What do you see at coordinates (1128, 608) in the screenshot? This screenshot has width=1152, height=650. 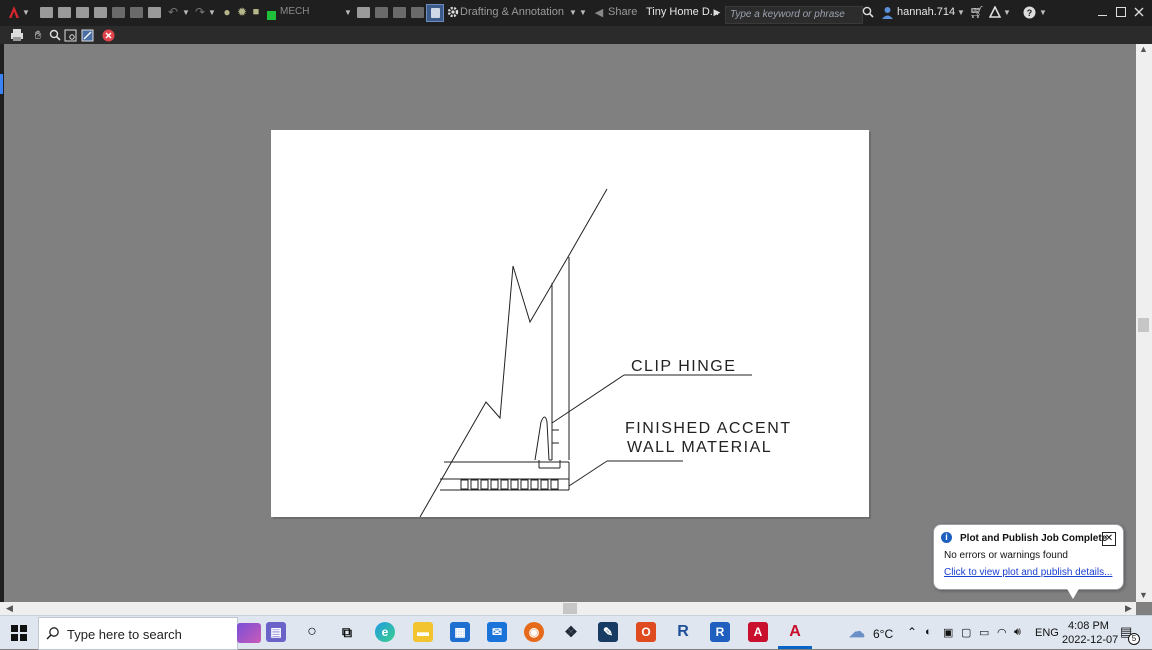 I see `scroll-right-icon: ▶` at bounding box center [1128, 608].